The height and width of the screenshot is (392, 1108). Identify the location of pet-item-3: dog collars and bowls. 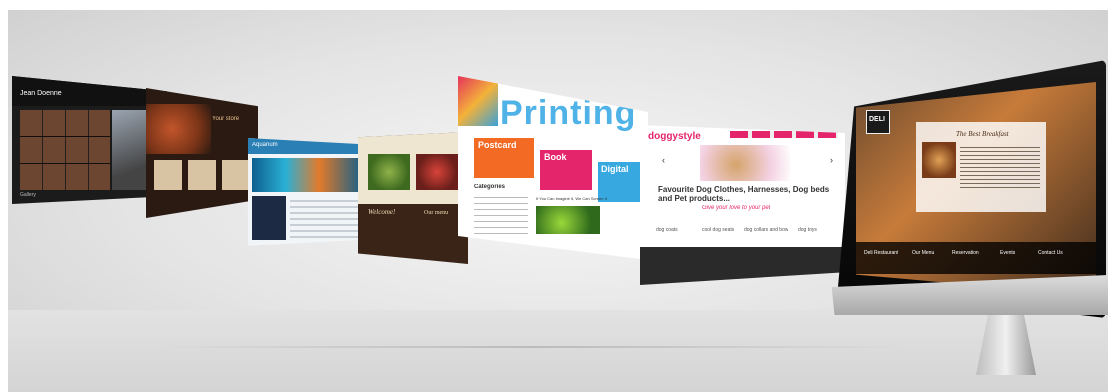
(766, 230).